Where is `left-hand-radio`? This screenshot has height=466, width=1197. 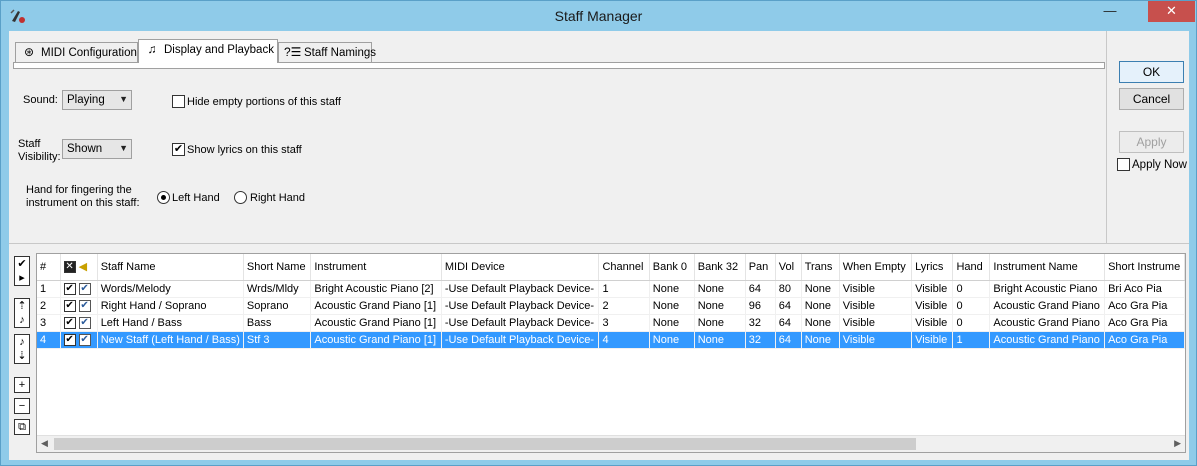 left-hand-radio is located at coordinates (163, 197).